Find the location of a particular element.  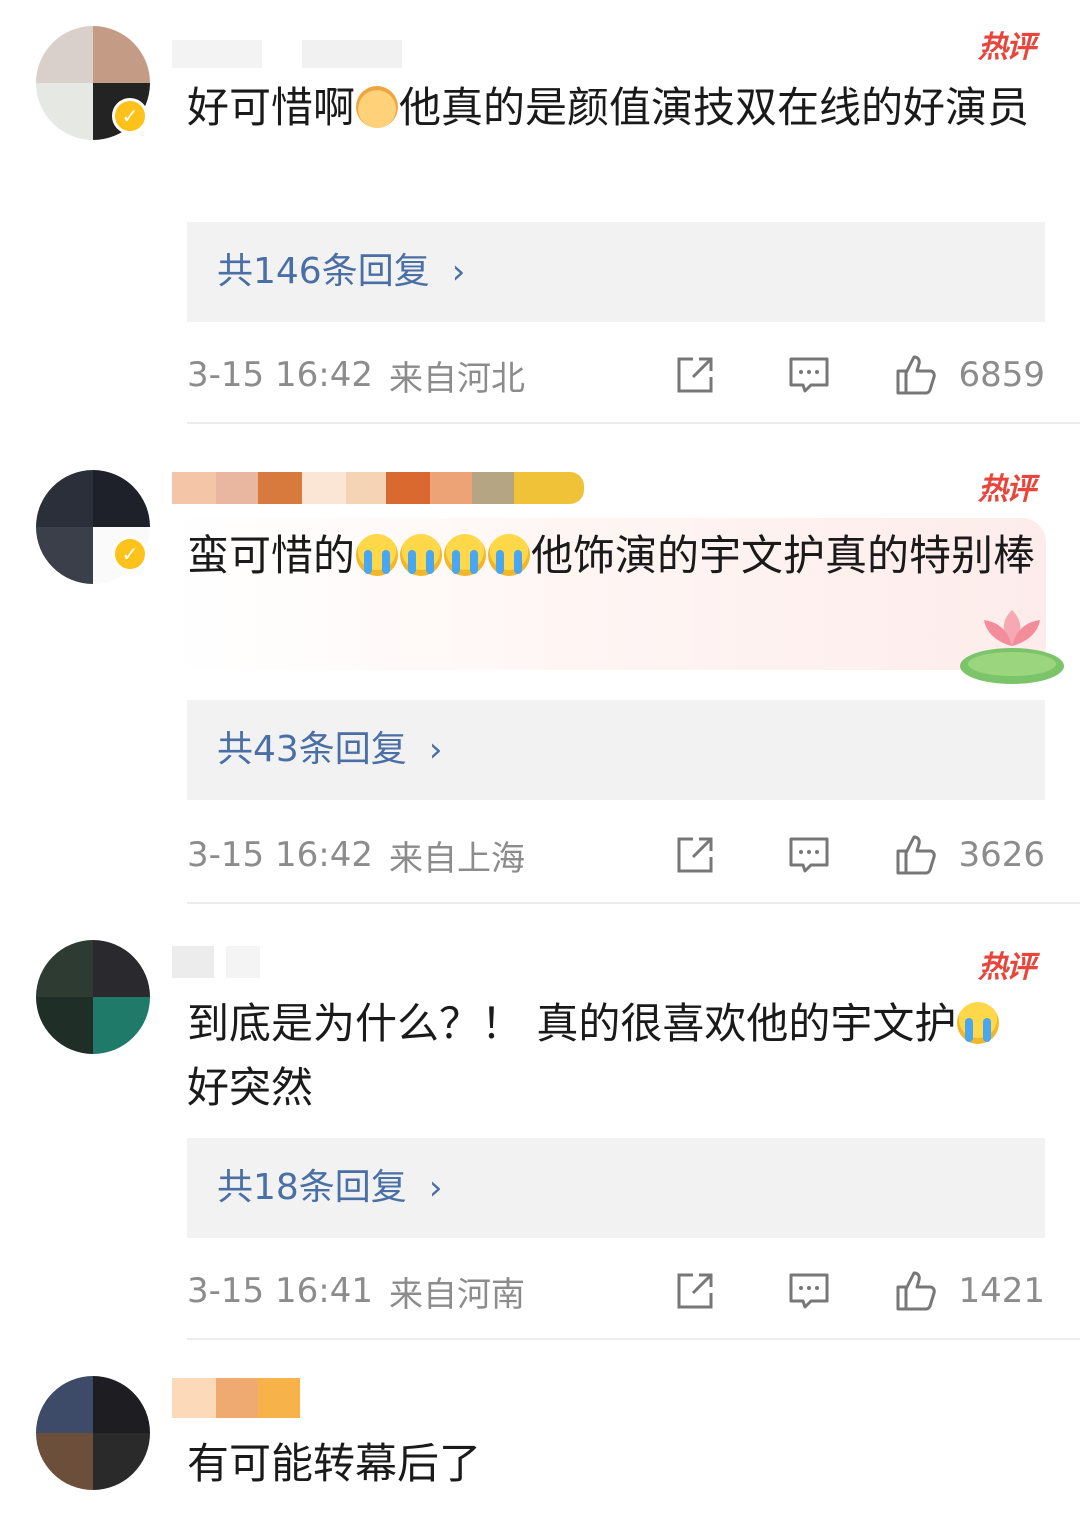

comment-text: 好可惜啊 他真的是颜值演技双在线的好演员 is located at coordinates (617, 108).